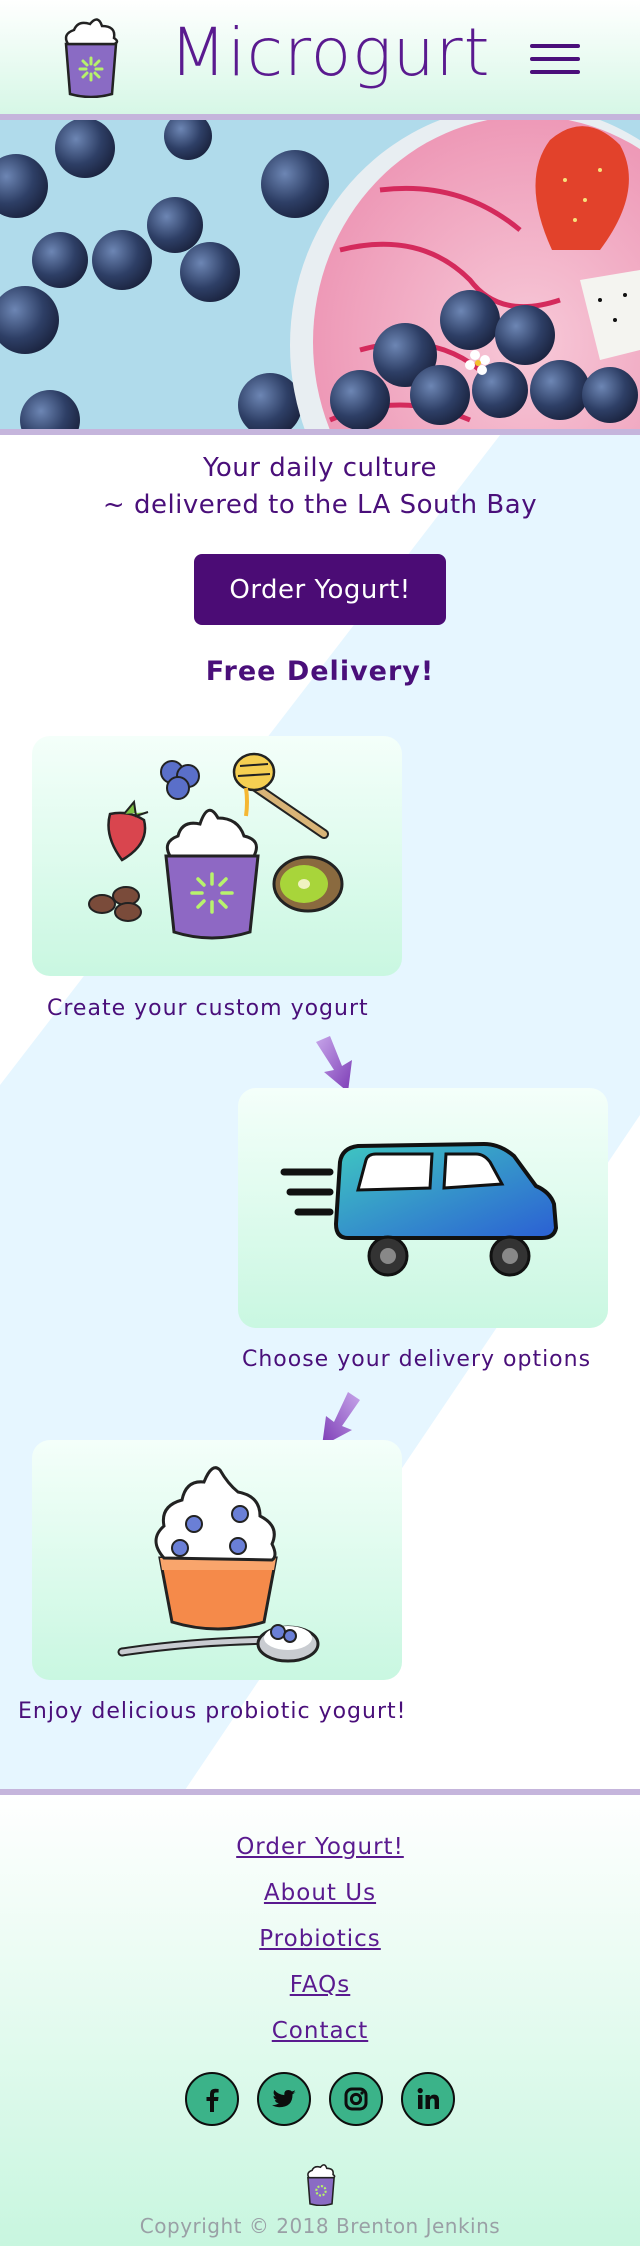 The width and height of the screenshot is (640, 2246). I want to click on footer-logo-icon, so click(321, 2185).